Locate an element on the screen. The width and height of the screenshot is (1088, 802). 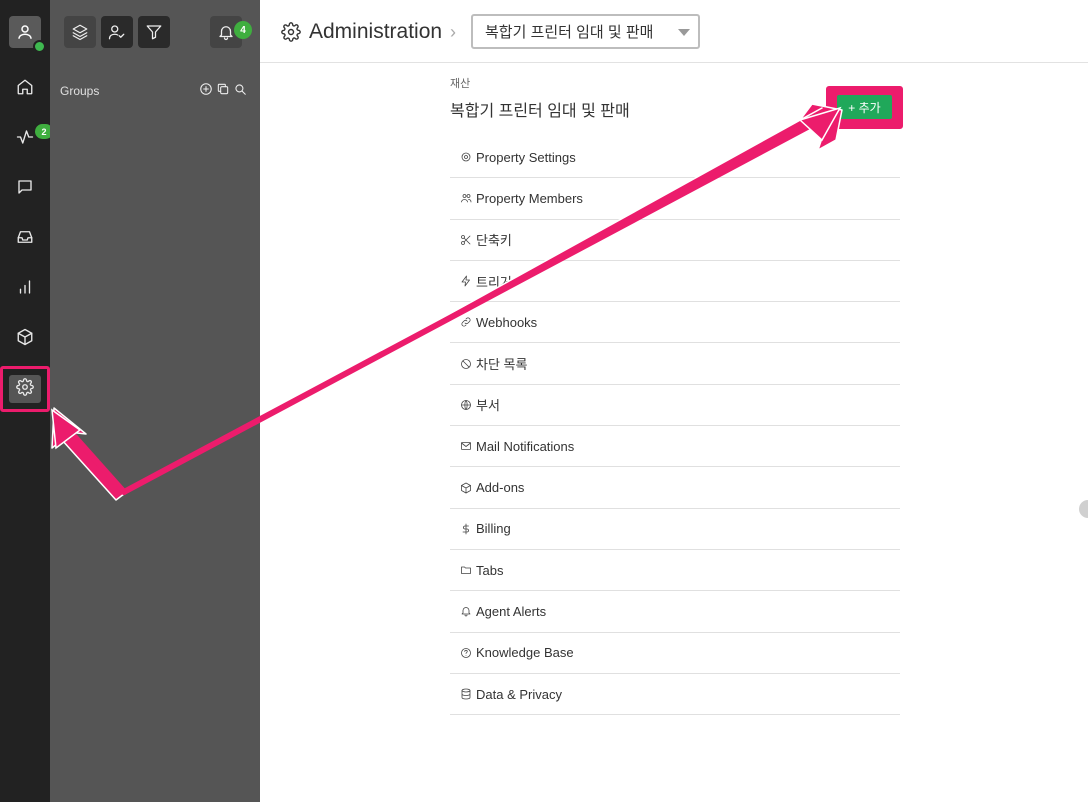
groups-actions is located at coordinates (223, 91).